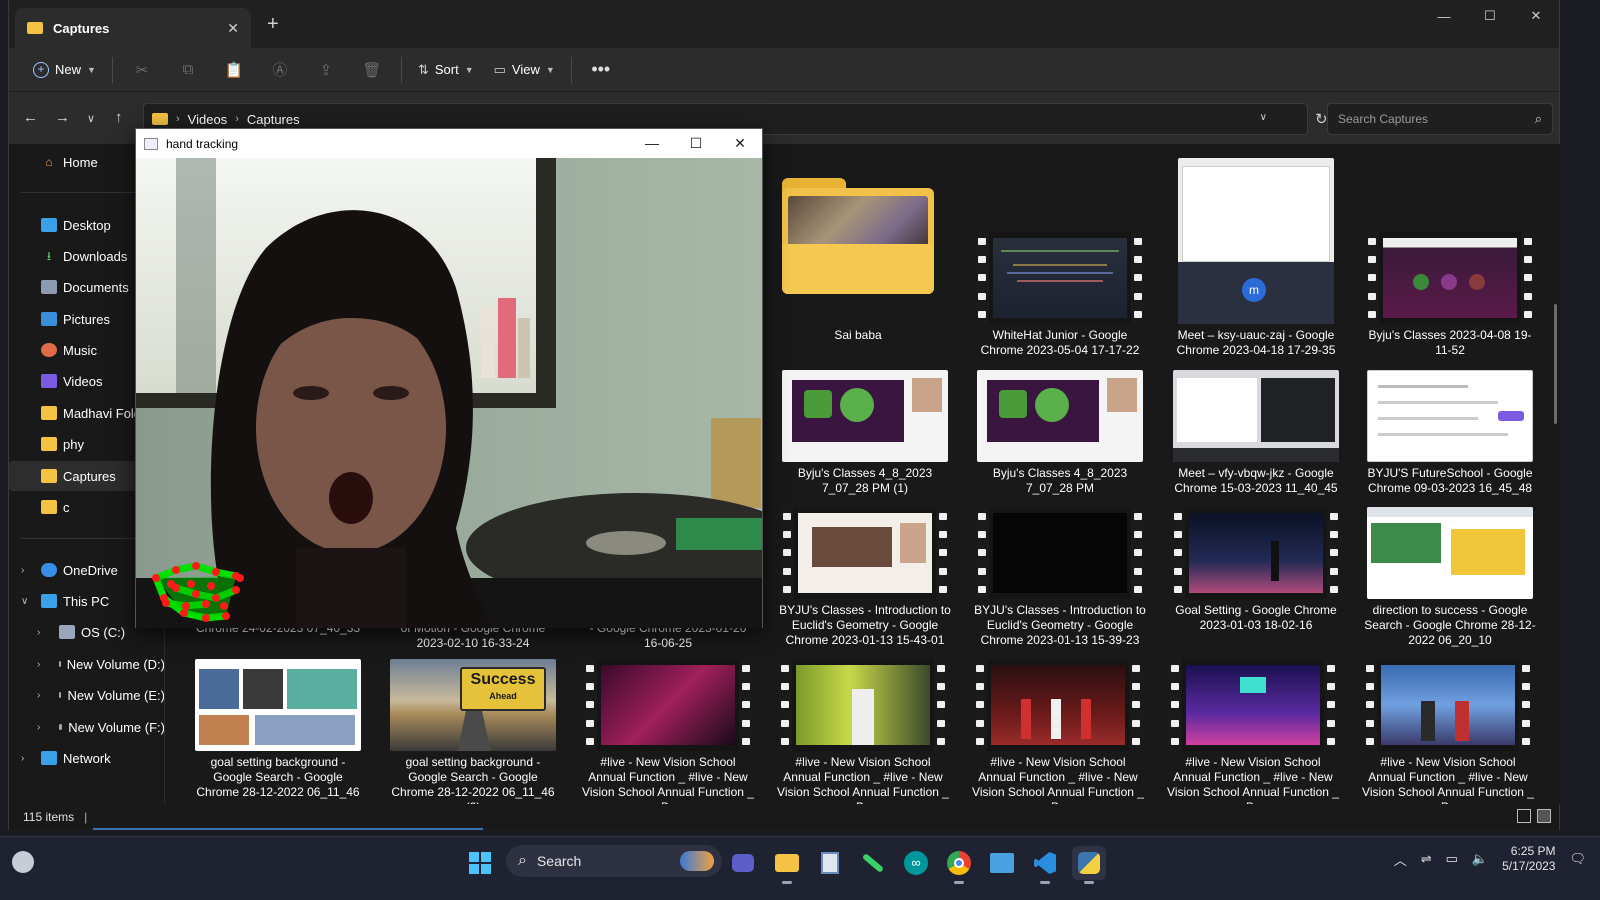  What do you see at coordinates (1544, 816) in the screenshot?
I see `tiles-view-icon` at bounding box center [1544, 816].